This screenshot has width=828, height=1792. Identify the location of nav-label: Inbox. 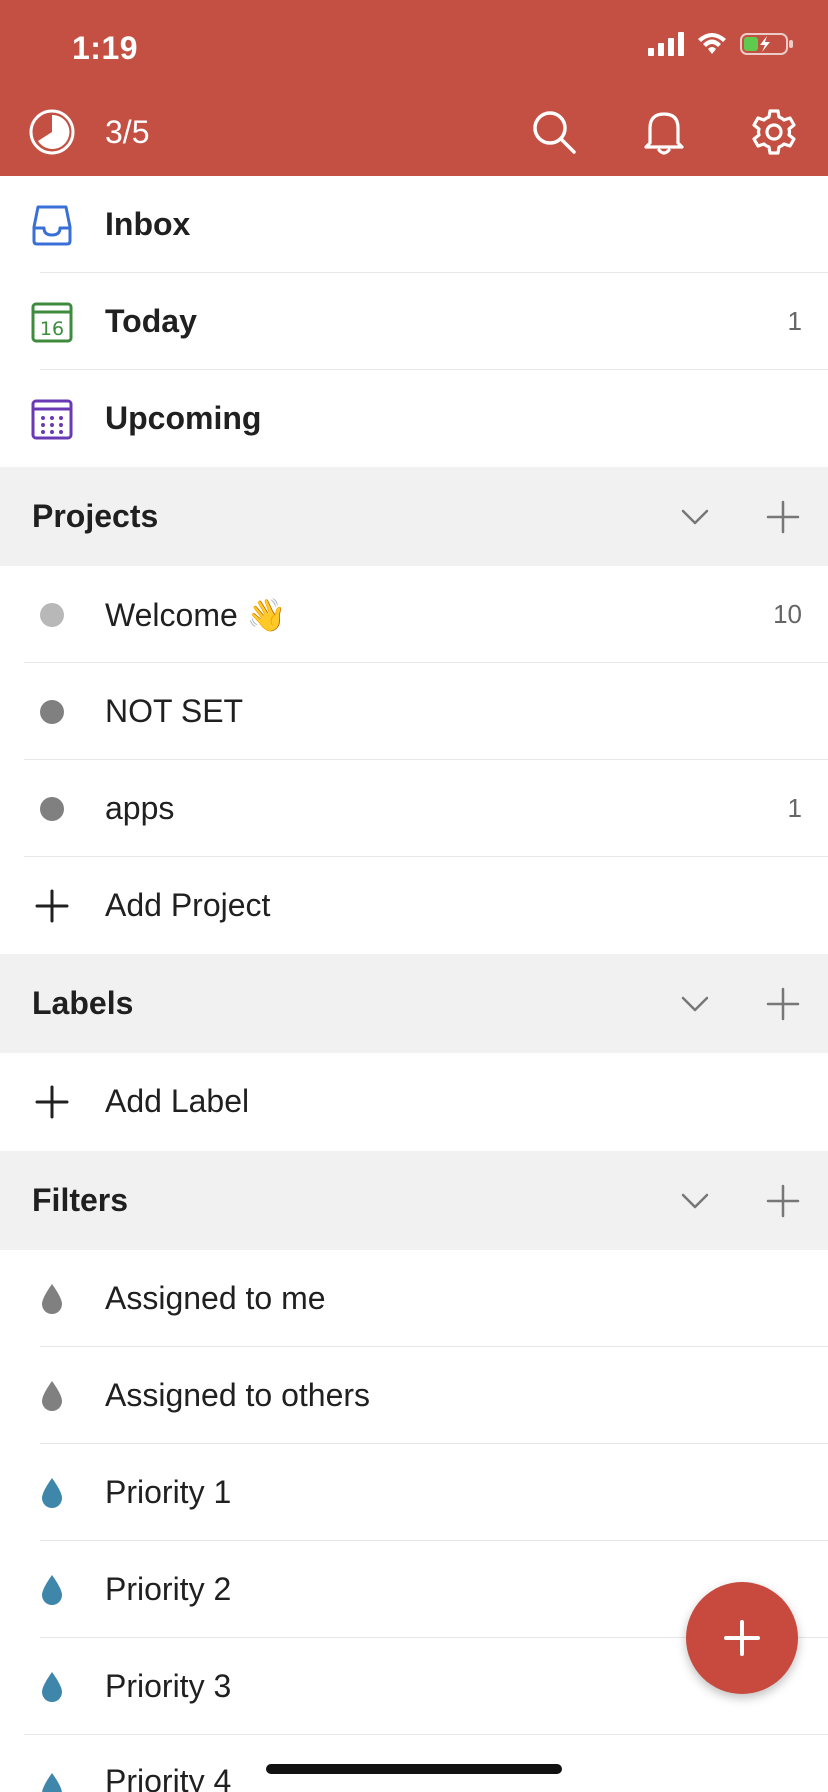
(148, 224).